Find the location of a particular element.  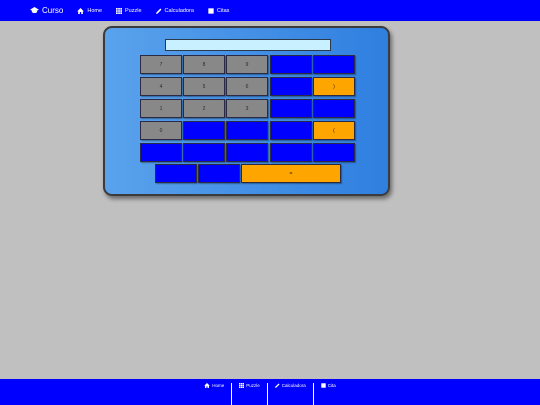

key-blue-r4c4 is located at coordinates (291, 130).